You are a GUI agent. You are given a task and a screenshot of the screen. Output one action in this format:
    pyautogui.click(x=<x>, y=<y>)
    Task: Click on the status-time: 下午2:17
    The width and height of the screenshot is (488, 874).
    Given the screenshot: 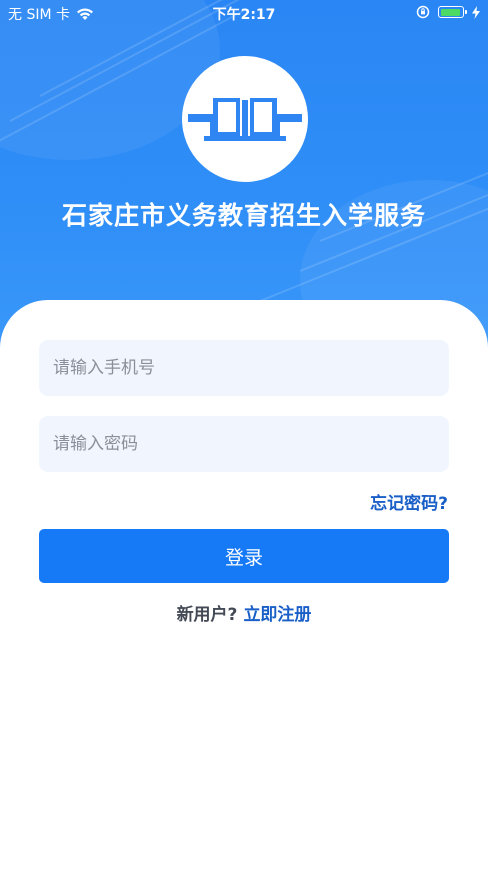 What is the action you would take?
    pyautogui.click(x=244, y=15)
    